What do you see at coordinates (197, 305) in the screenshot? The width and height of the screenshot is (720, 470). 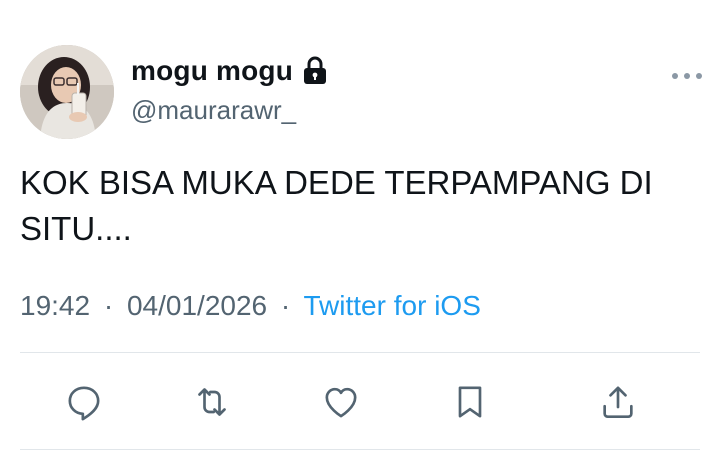 I see `tweet-date: 04/01/2026` at bounding box center [197, 305].